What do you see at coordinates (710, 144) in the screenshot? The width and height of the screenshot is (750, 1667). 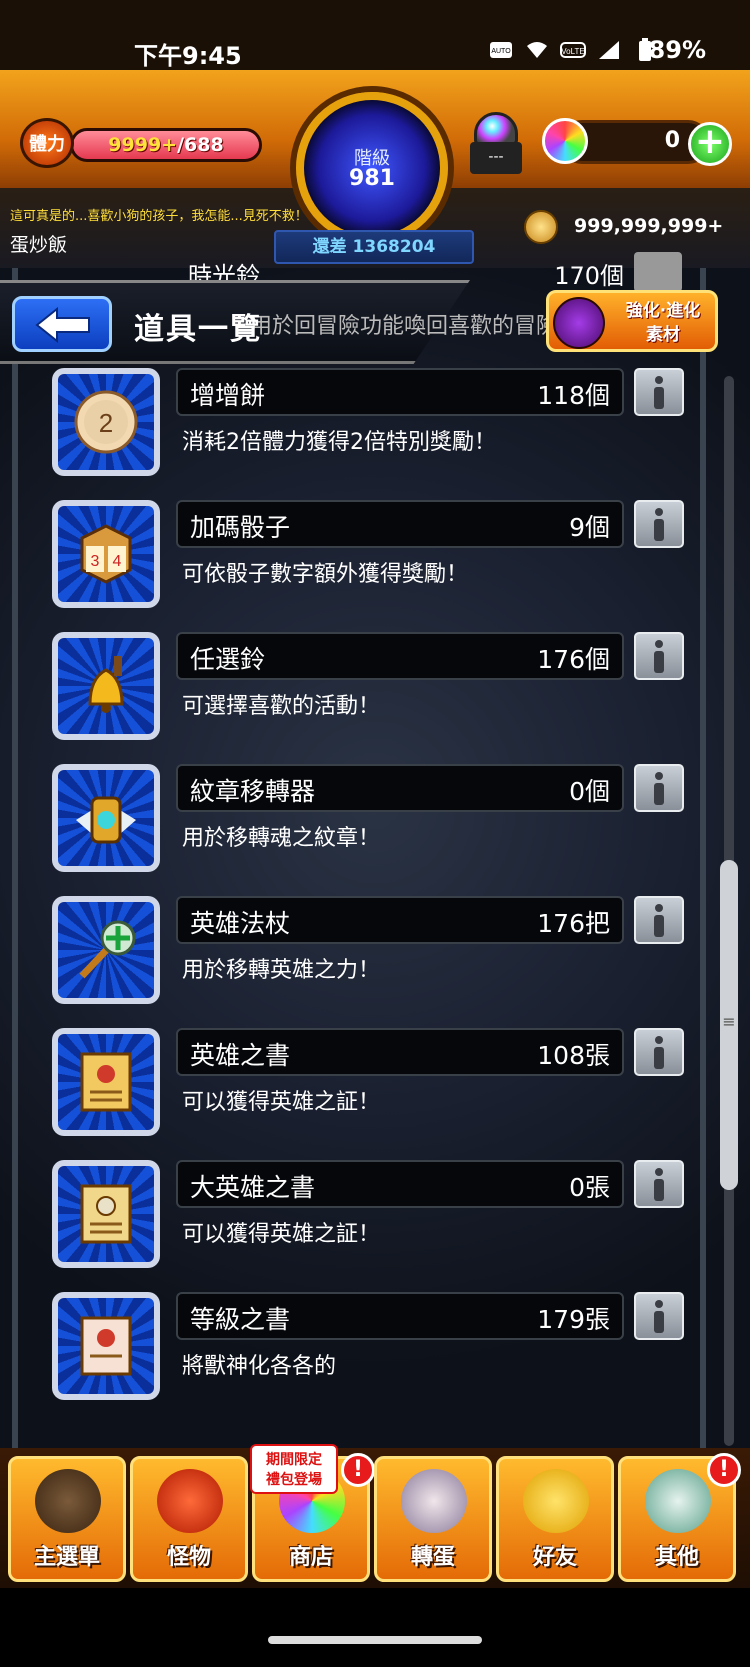 I see `add-orb-button: +` at bounding box center [710, 144].